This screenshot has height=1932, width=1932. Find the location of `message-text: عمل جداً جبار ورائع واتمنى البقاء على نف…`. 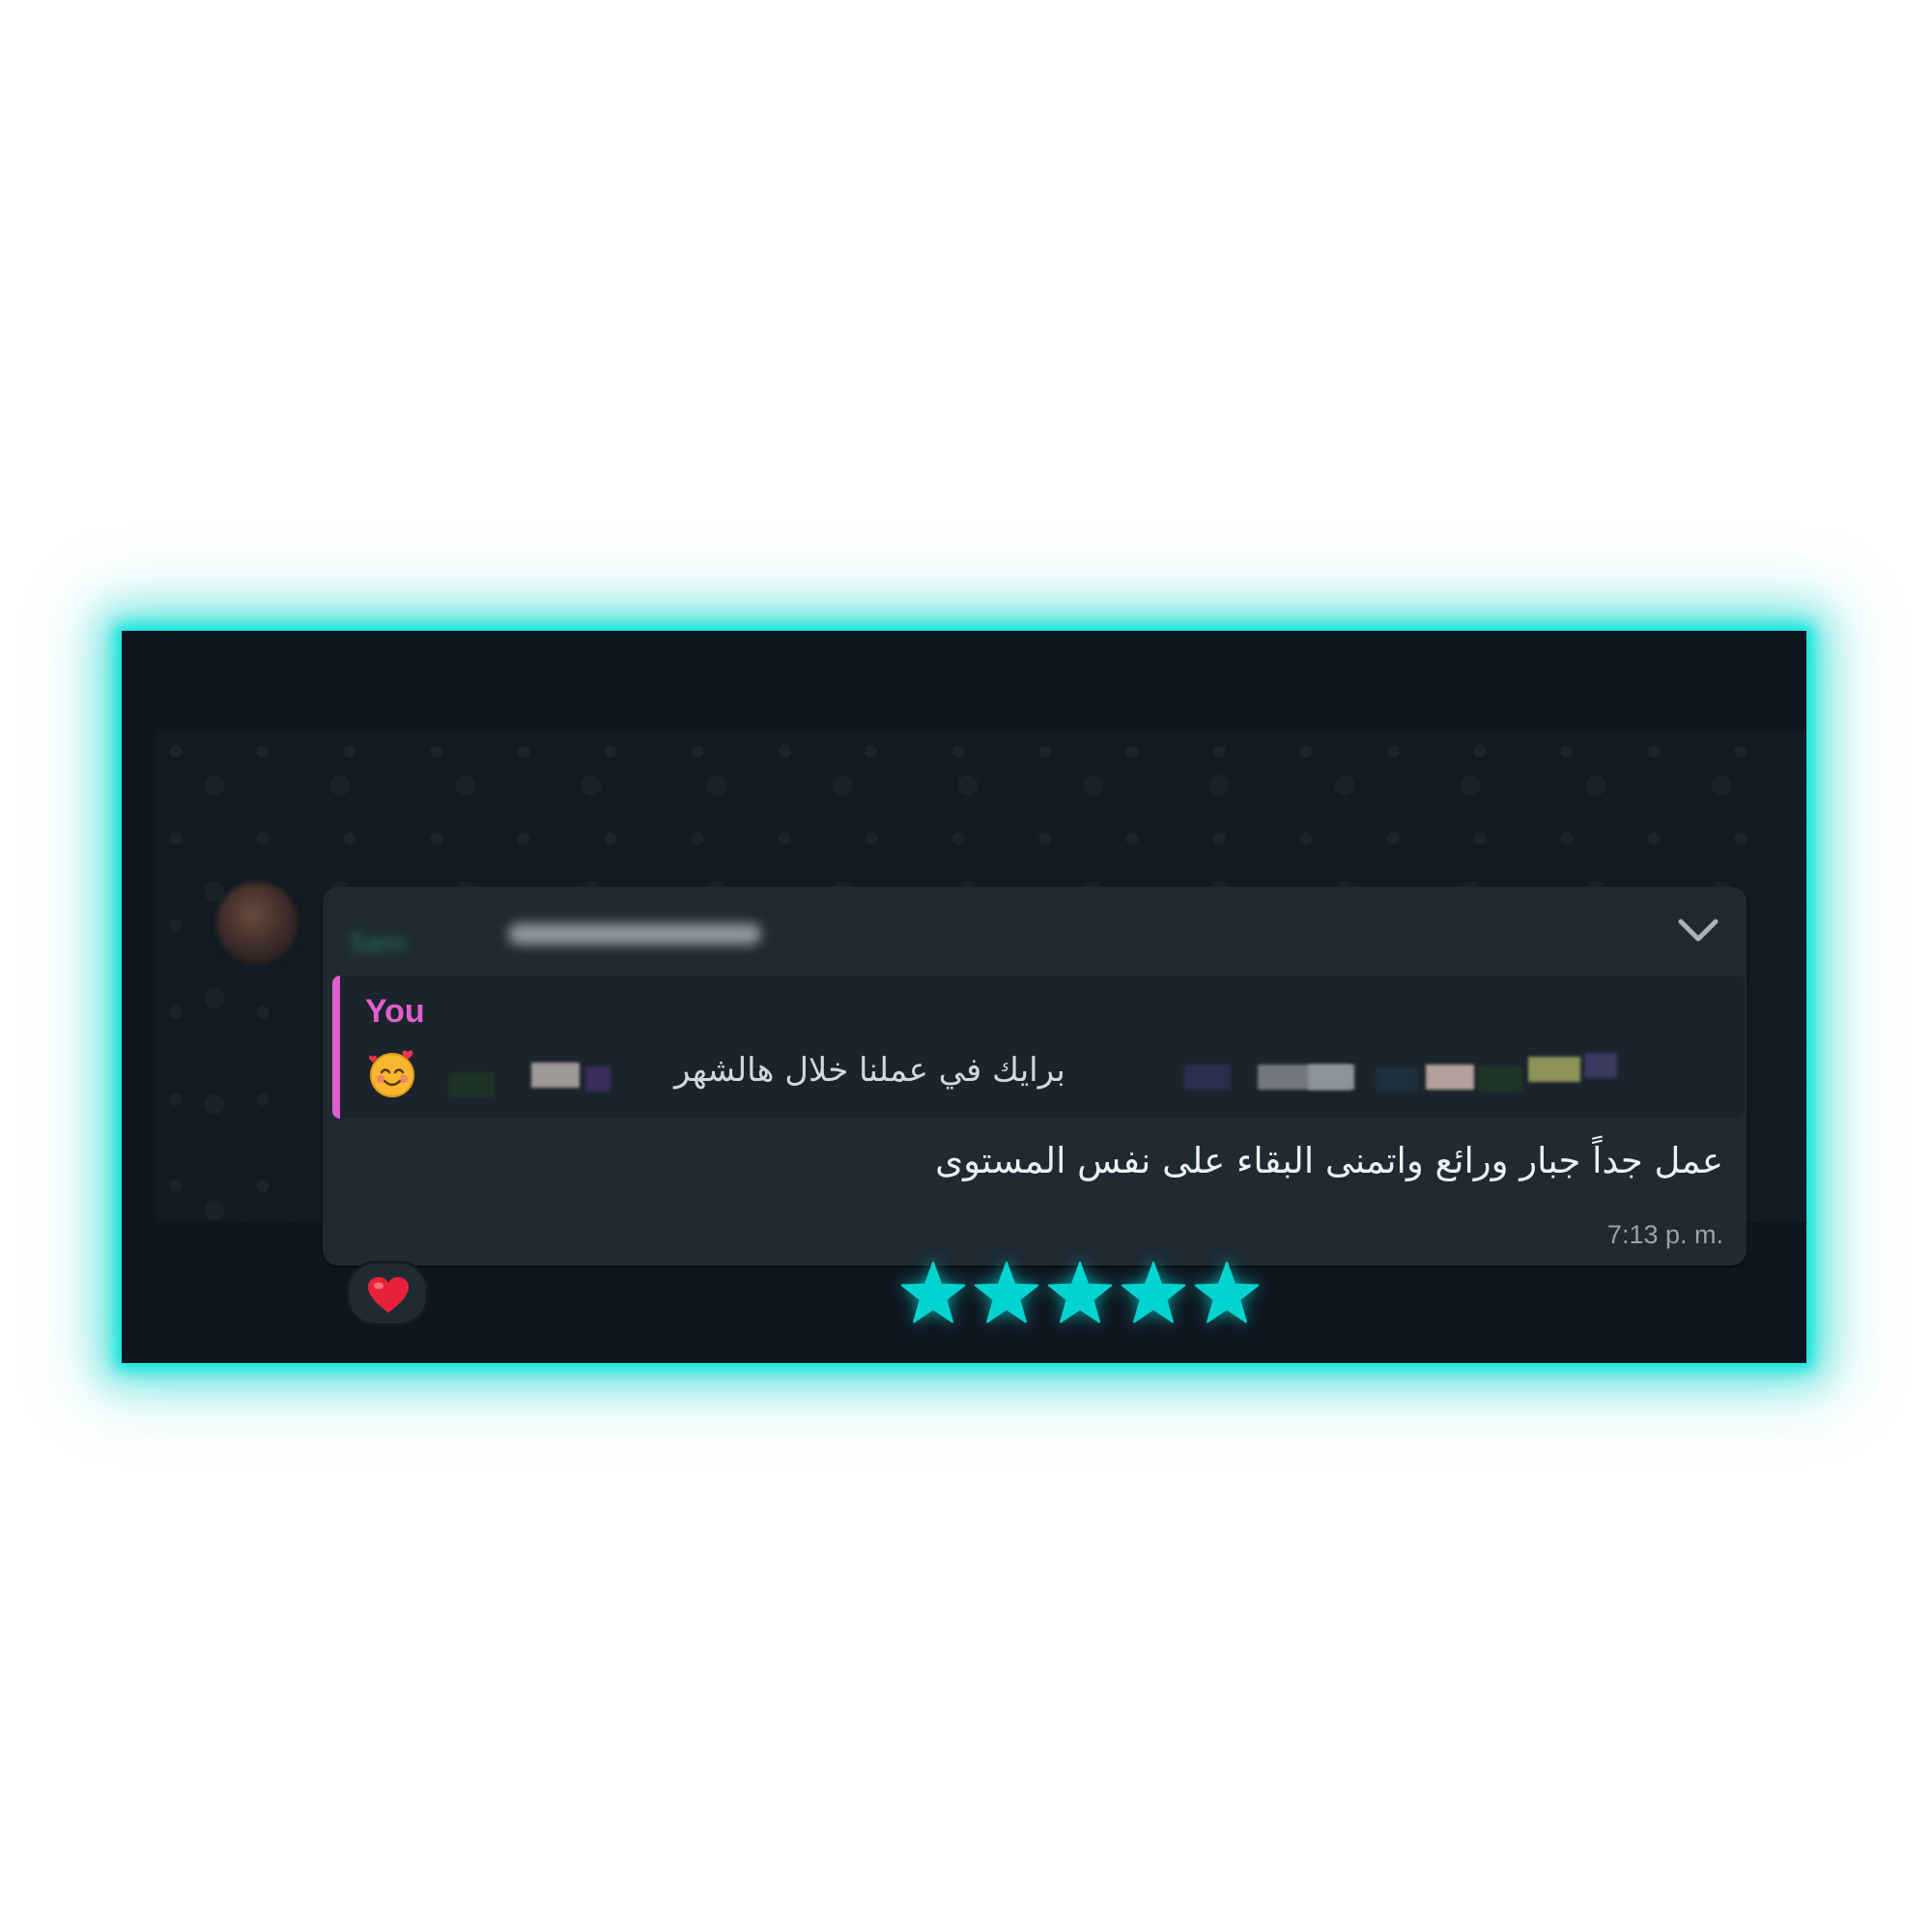

message-text: عمل جداً جبار ورائع واتمنى البقاء على نف… is located at coordinates (1329, 1160).